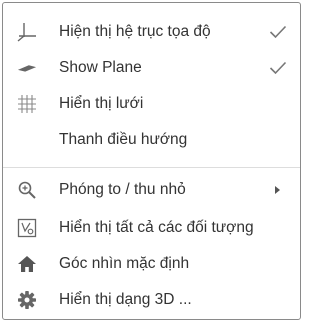  Describe the element at coordinates (27, 104) in the screenshot. I see `grid-icon` at that location.